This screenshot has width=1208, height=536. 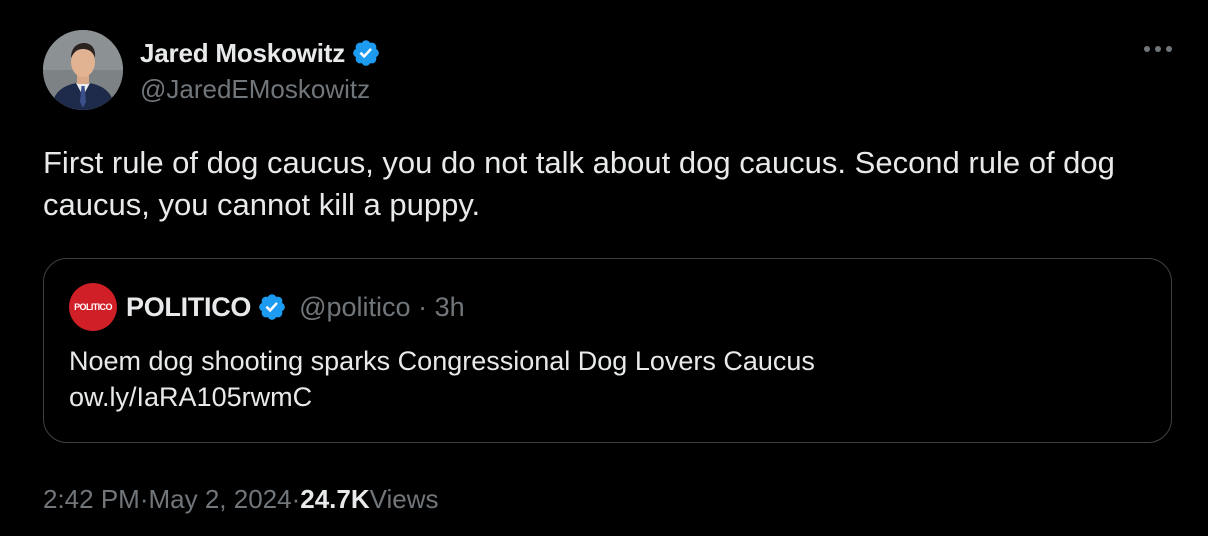 What do you see at coordinates (272, 307) in the screenshot?
I see `quoted-verified-badge-icon` at bounding box center [272, 307].